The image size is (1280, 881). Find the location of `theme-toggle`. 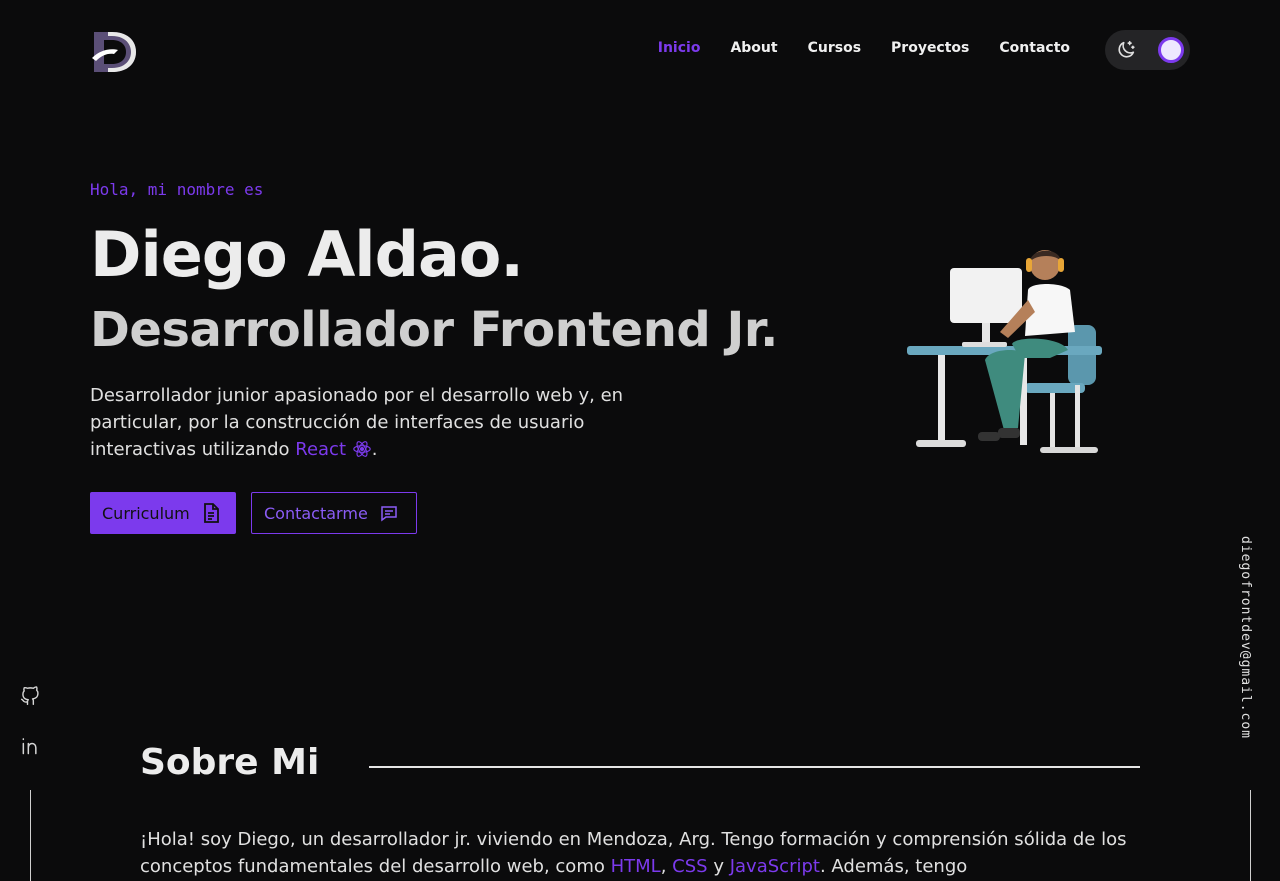

theme-toggle is located at coordinates (1147, 50).